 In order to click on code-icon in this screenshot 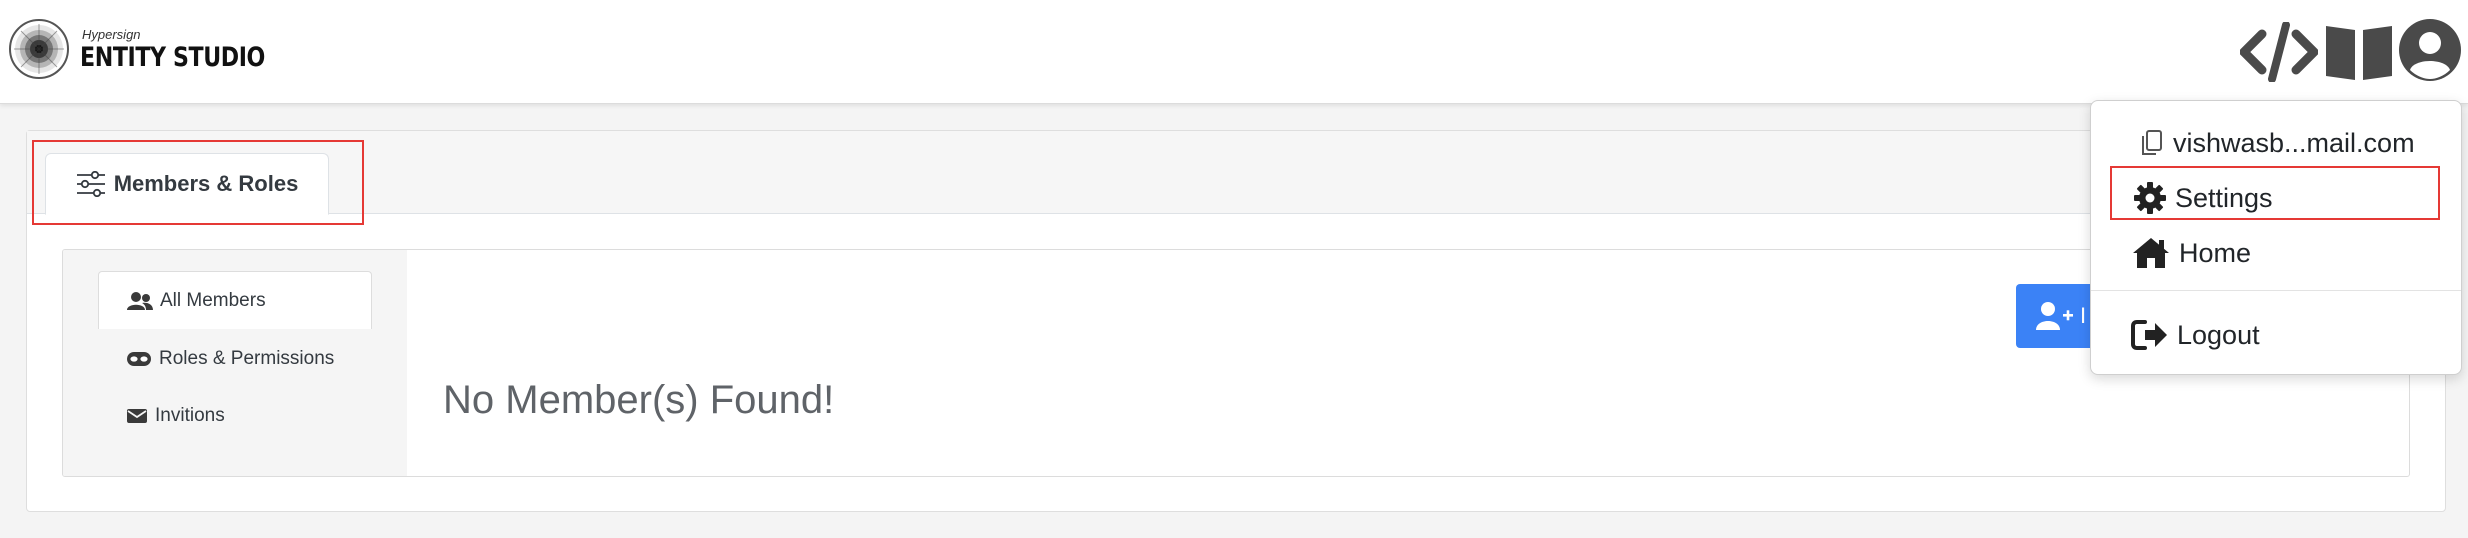, I will do `click(2279, 52)`.